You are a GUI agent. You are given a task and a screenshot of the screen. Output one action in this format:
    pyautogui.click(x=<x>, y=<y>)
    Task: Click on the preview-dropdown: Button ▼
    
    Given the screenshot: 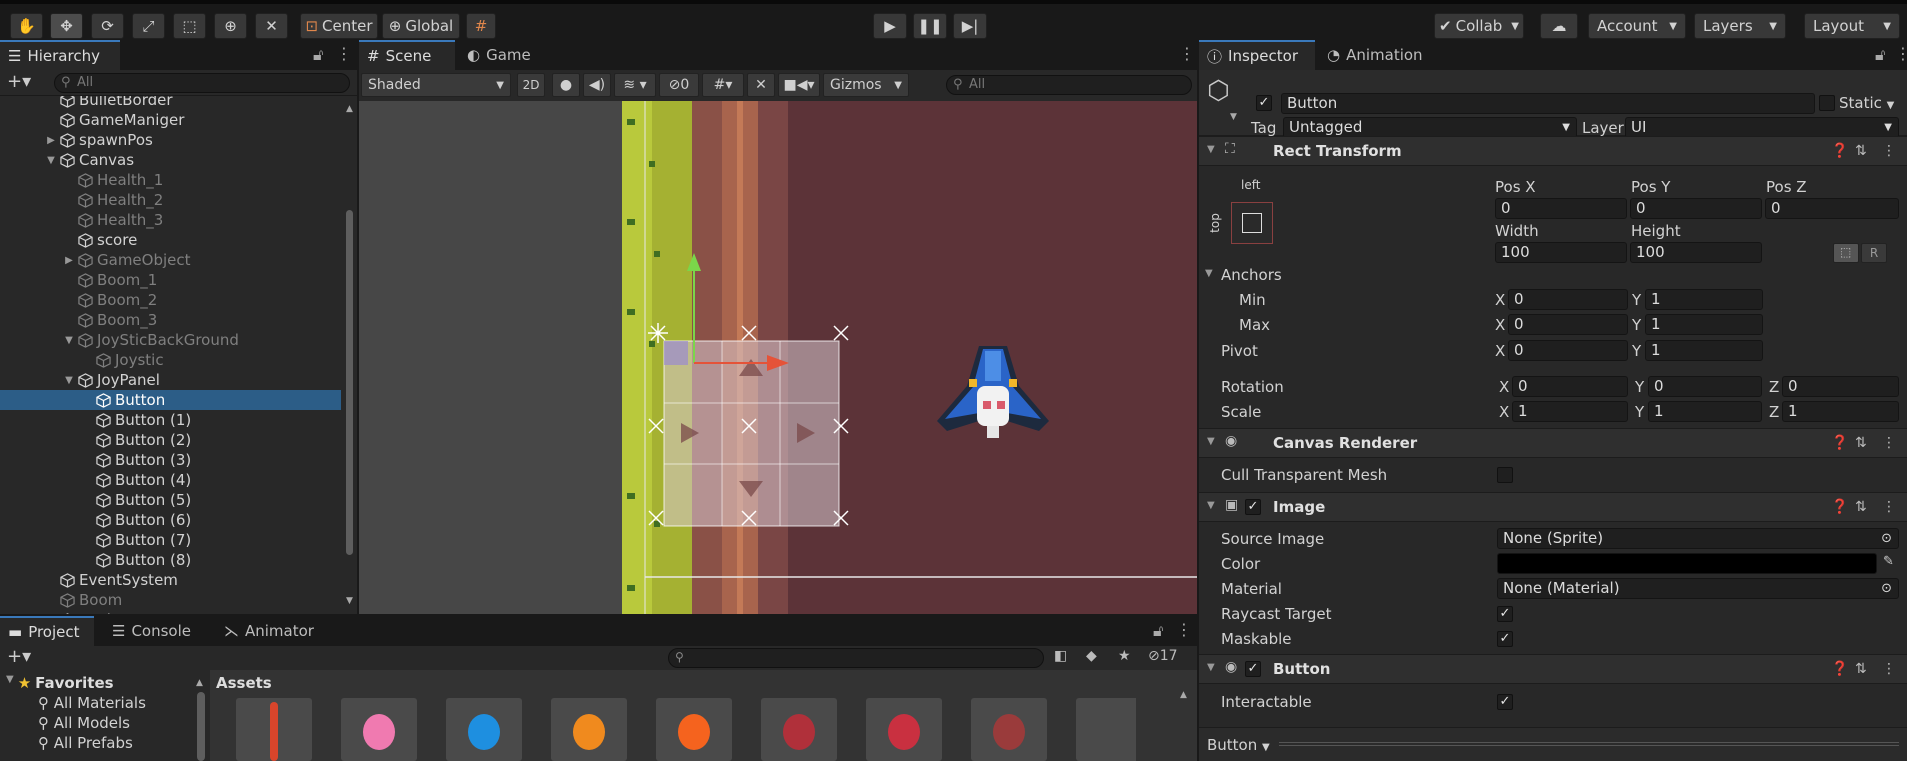 What is the action you would take?
    pyautogui.click(x=1238, y=745)
    